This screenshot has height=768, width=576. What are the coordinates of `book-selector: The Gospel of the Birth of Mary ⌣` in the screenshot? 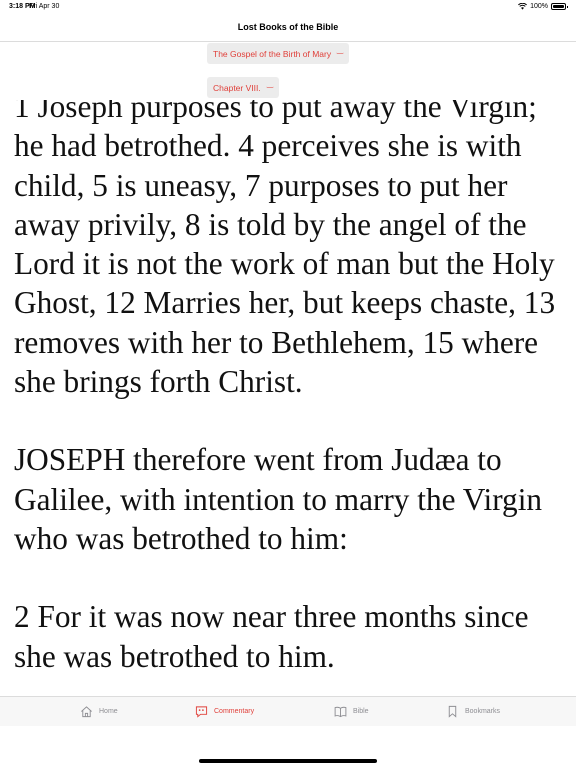 It's located at (278, 53).